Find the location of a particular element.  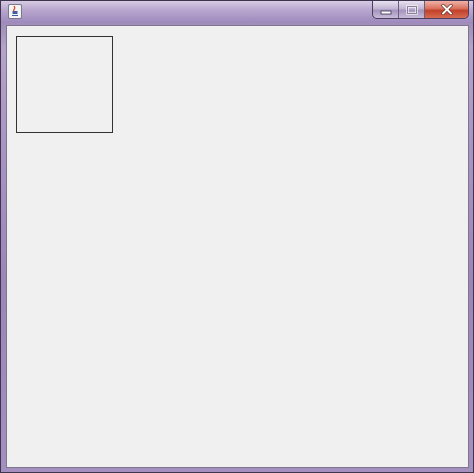

window-controls is located at coordinates (420, 10).